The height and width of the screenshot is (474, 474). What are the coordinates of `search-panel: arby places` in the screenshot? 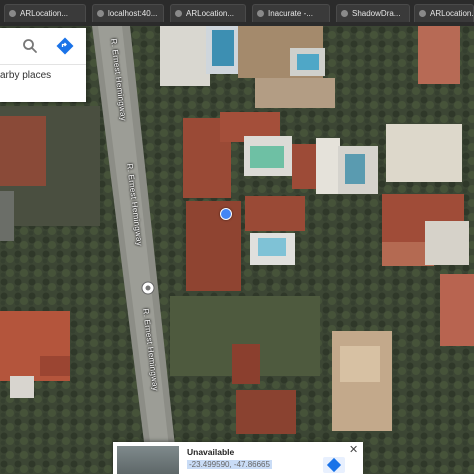 It's located at (43, 65).